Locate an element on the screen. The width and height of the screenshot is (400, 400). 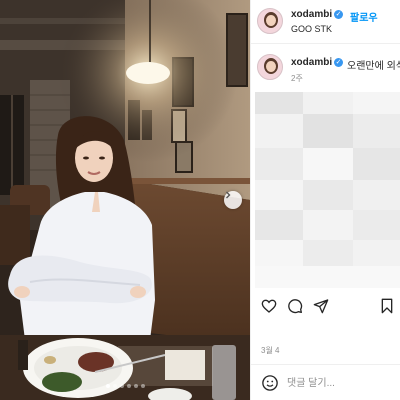
smiley-icon is located at coordinates (270, 383).